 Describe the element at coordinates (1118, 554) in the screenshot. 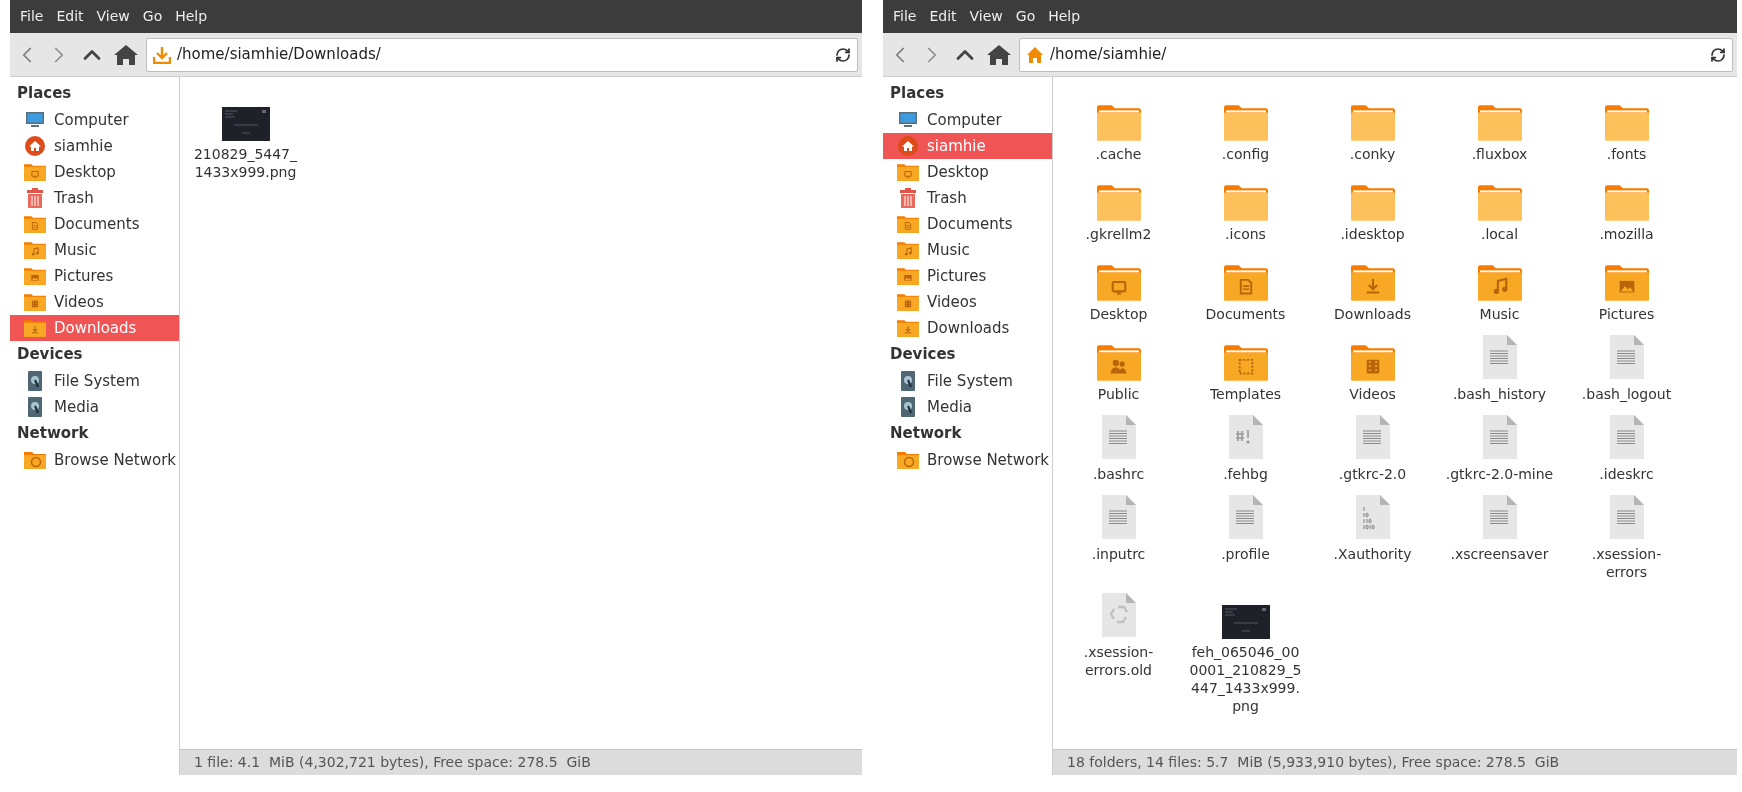

I see `file-name: .inputrc` at that location.